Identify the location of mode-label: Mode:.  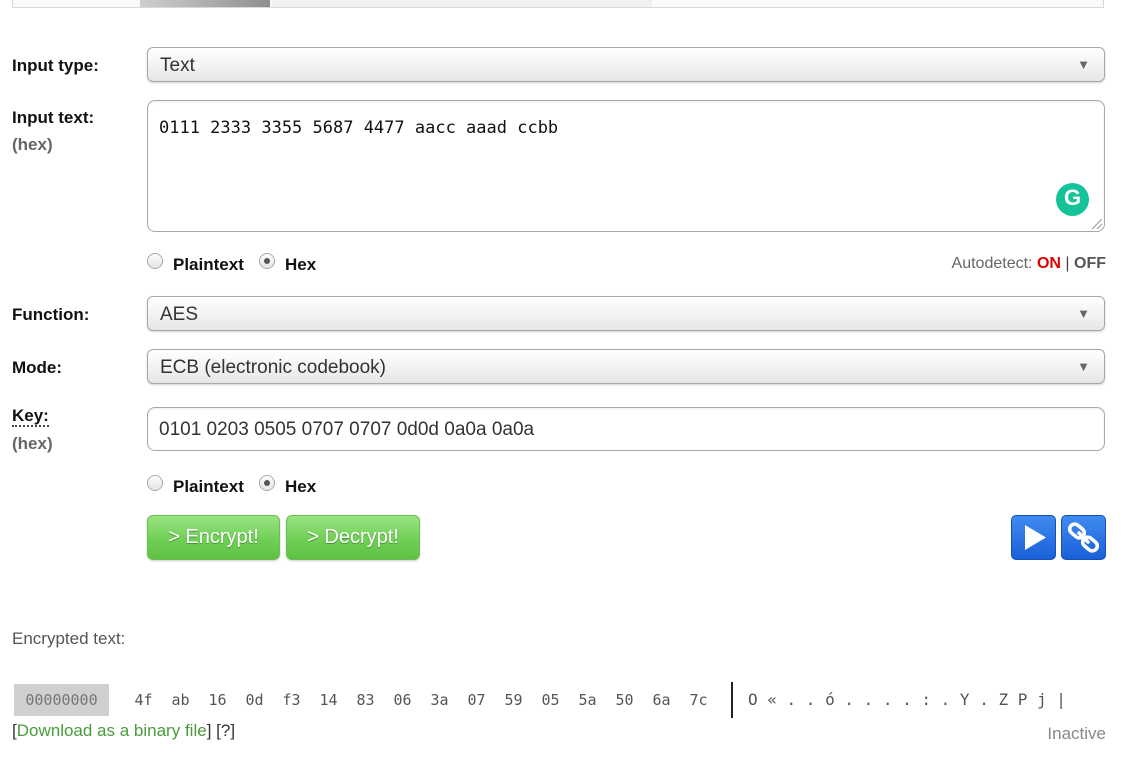
(37, 367).